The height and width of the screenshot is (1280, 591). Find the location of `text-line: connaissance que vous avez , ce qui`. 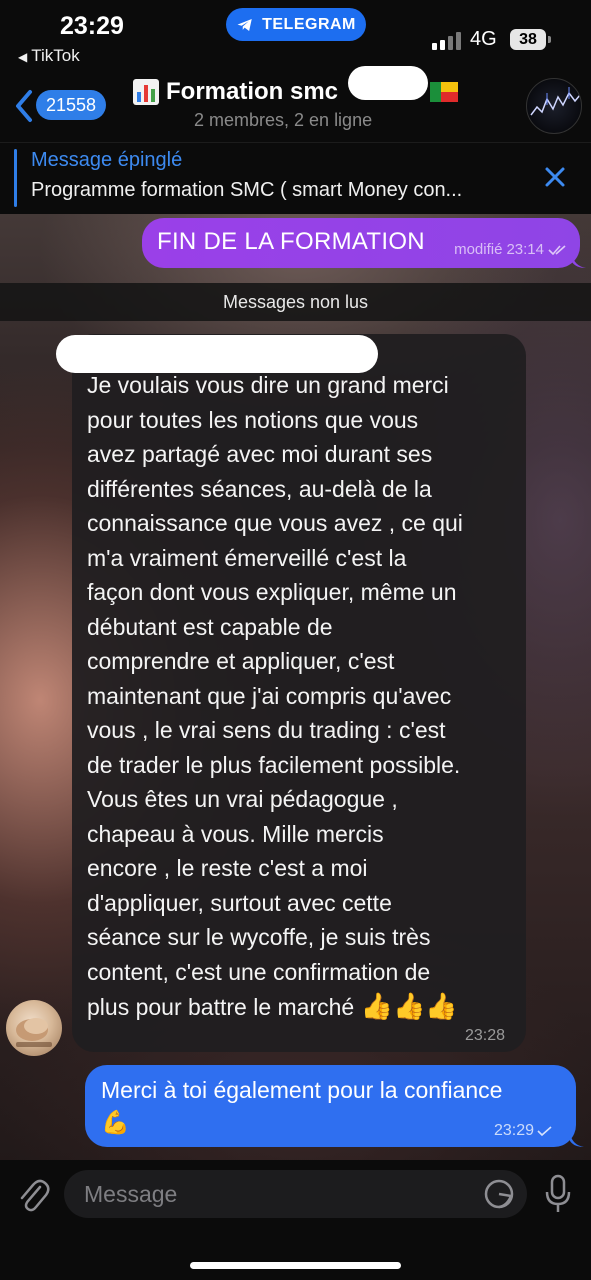

text-line: connaissance que vous avez , ce qui is located at coordinates (275, 523).